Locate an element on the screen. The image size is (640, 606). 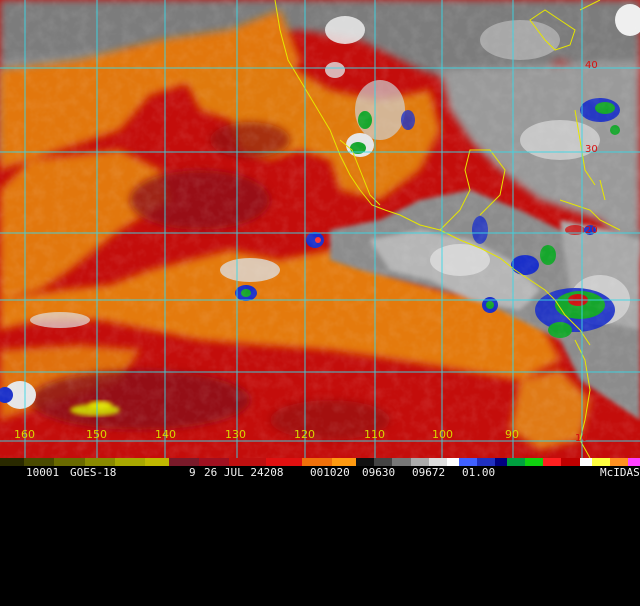
longitude-label-90: 90 is located at coordinates (512, 434).